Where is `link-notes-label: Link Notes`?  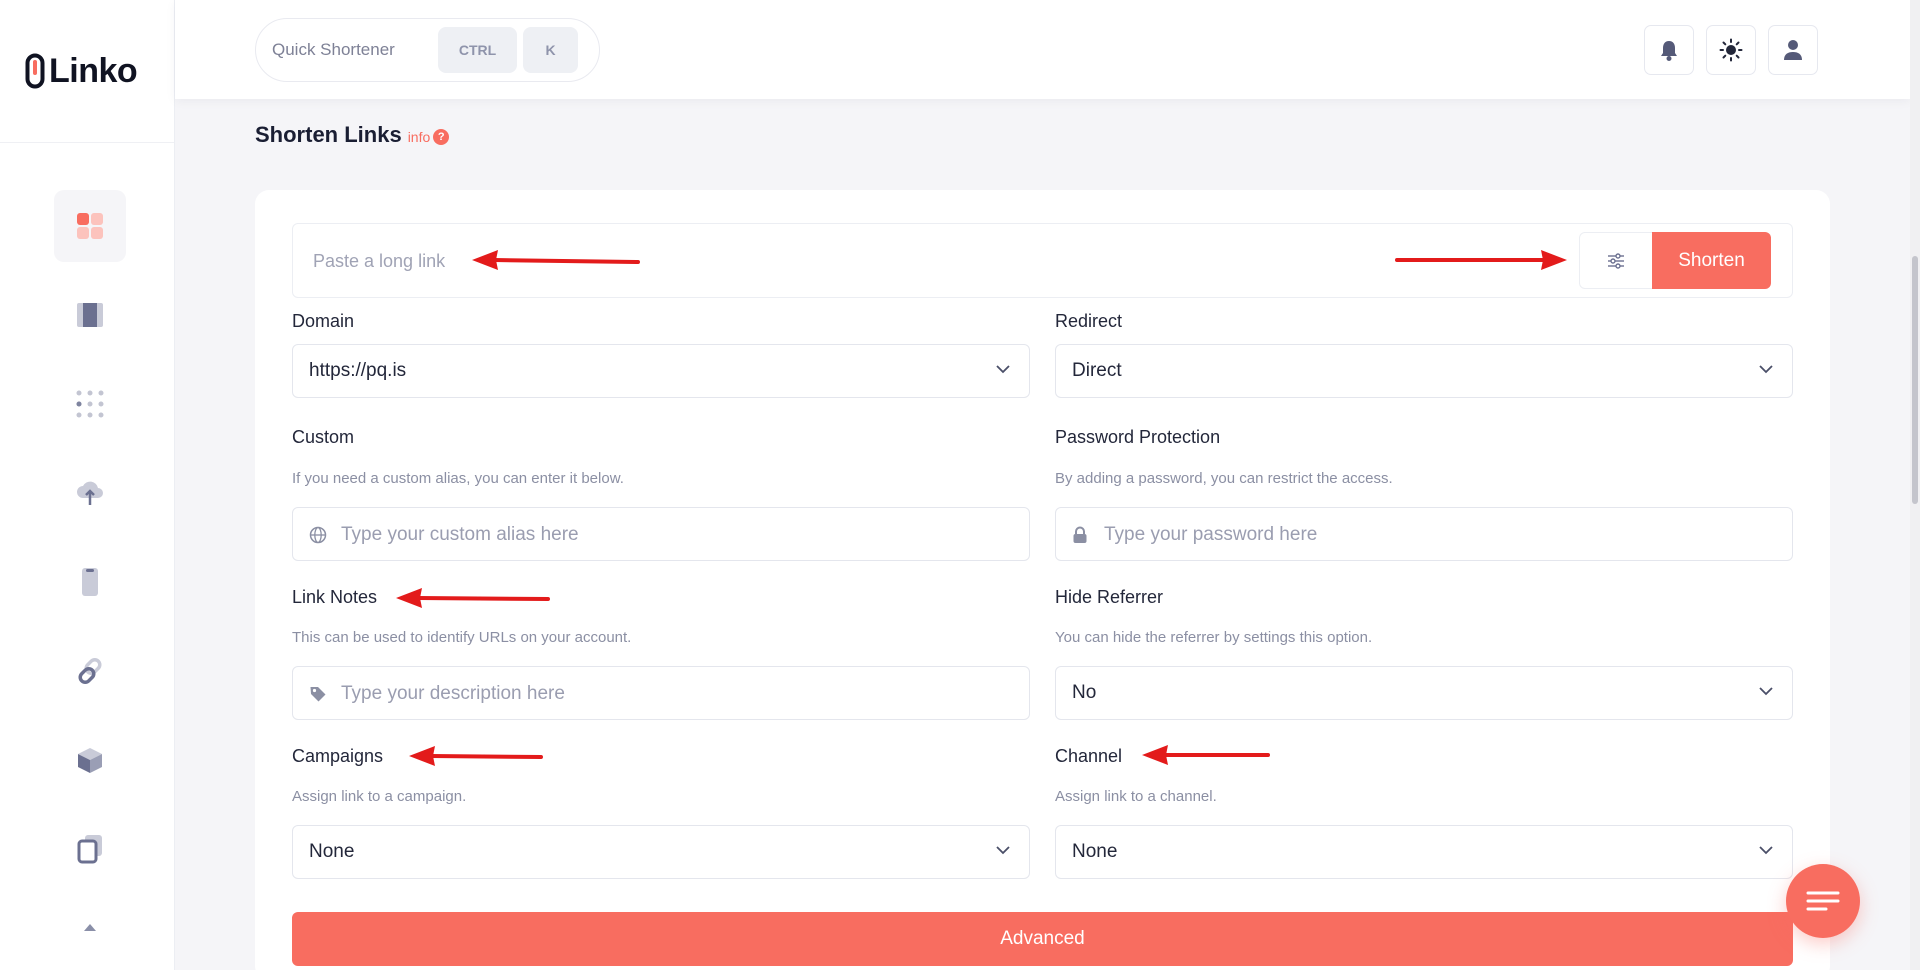
link-notes-label: Link Notes is located at coordinates (335, 597).